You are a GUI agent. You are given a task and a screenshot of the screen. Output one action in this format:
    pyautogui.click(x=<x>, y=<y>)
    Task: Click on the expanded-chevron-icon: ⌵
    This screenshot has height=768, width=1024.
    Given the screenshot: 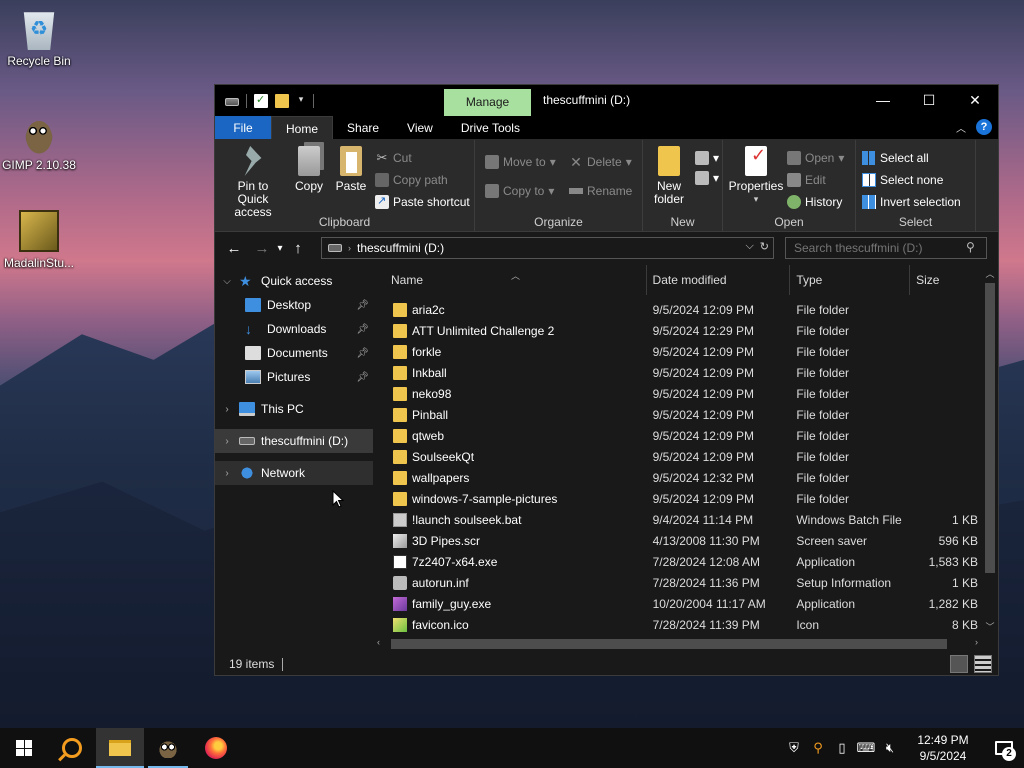 What is the action you would take?
    pyautogui.click(x=227, y=281)
    